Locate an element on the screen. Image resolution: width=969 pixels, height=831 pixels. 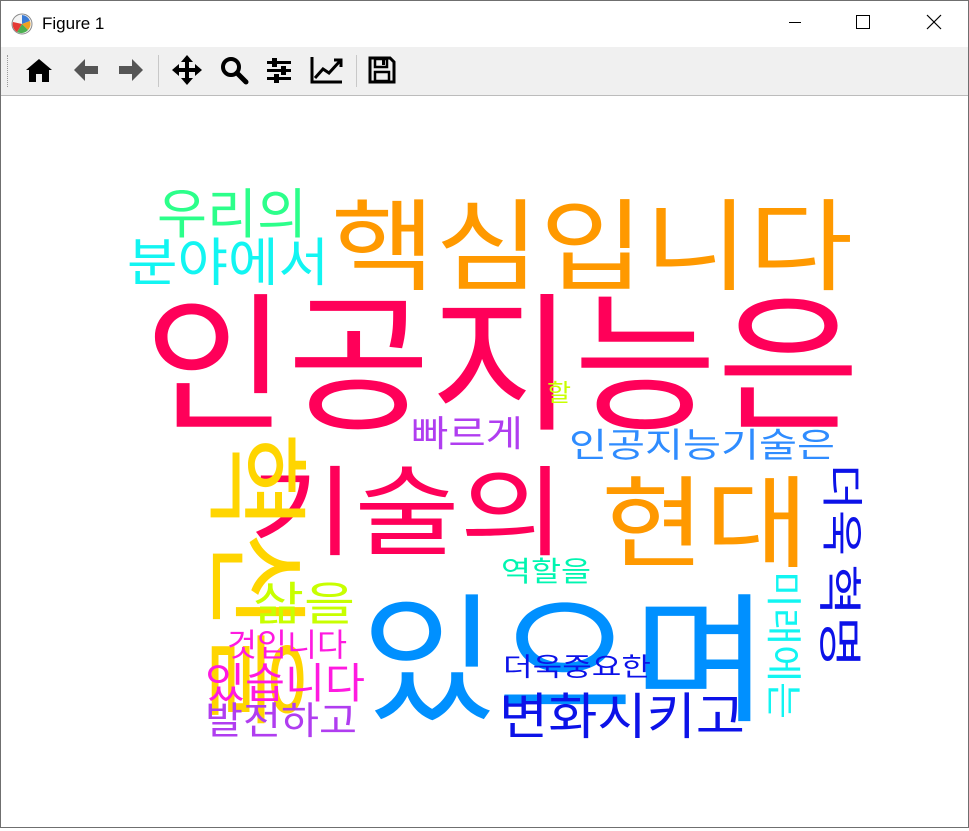
wordcloud-word: 분야에서 is located at coordinates (228, 264).